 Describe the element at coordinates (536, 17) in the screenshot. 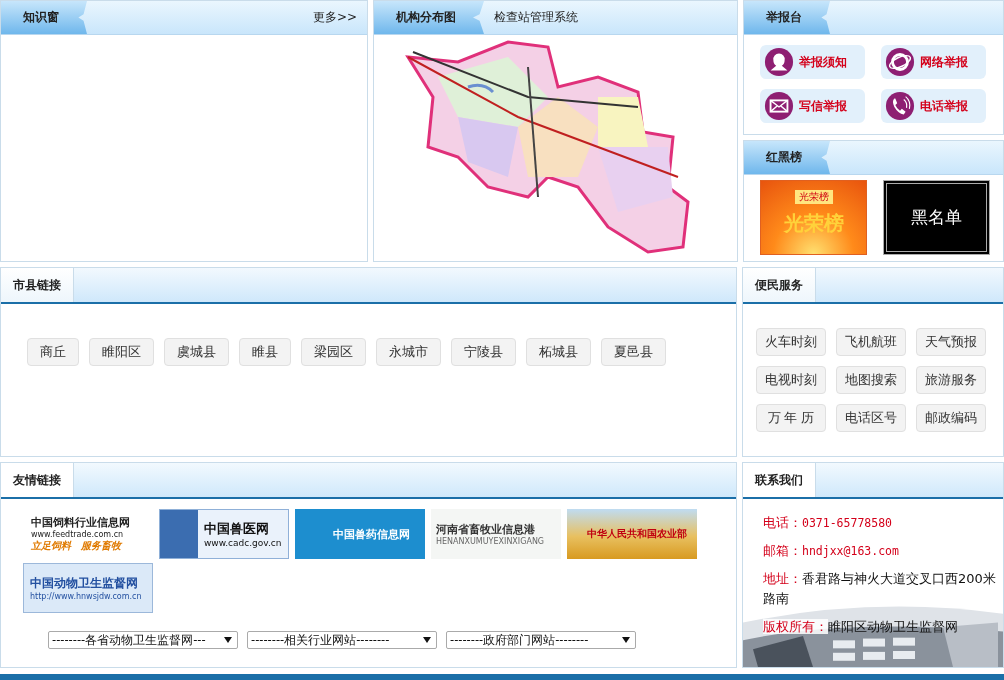

I see `panel-subtitle: 检查站管理系统` at that location.